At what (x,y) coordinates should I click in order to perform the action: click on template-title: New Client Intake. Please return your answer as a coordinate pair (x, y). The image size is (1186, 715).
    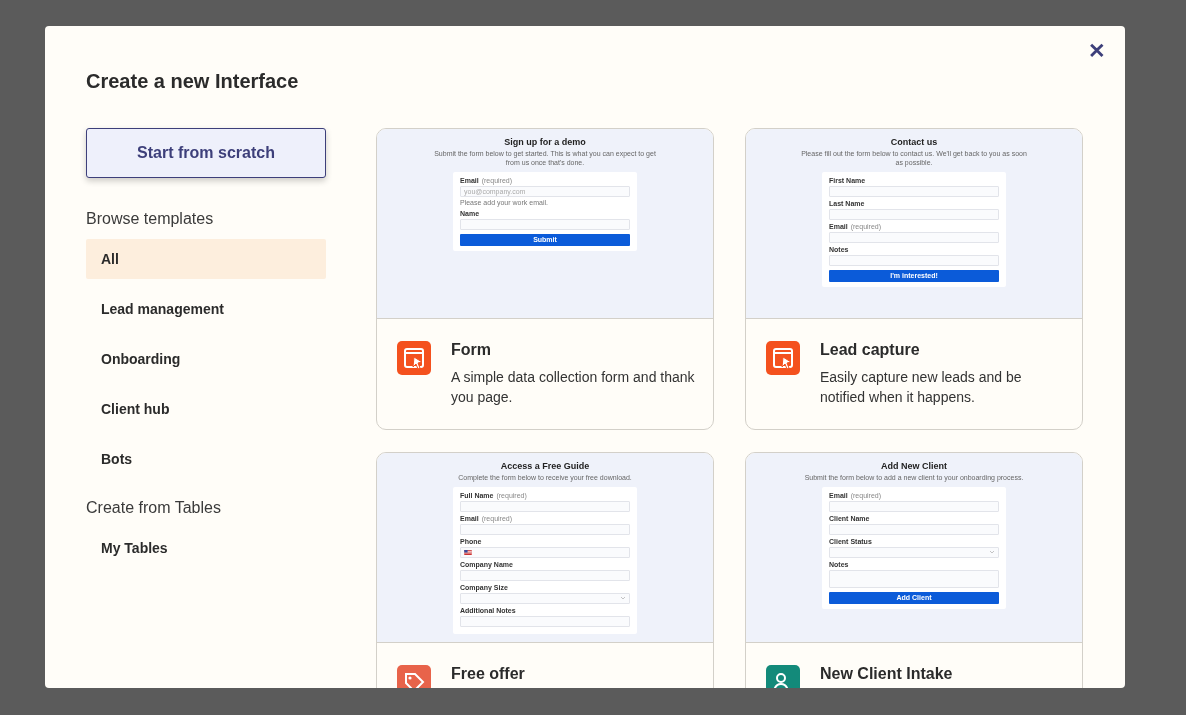
    Looking at the image, I should click on (886, 674).